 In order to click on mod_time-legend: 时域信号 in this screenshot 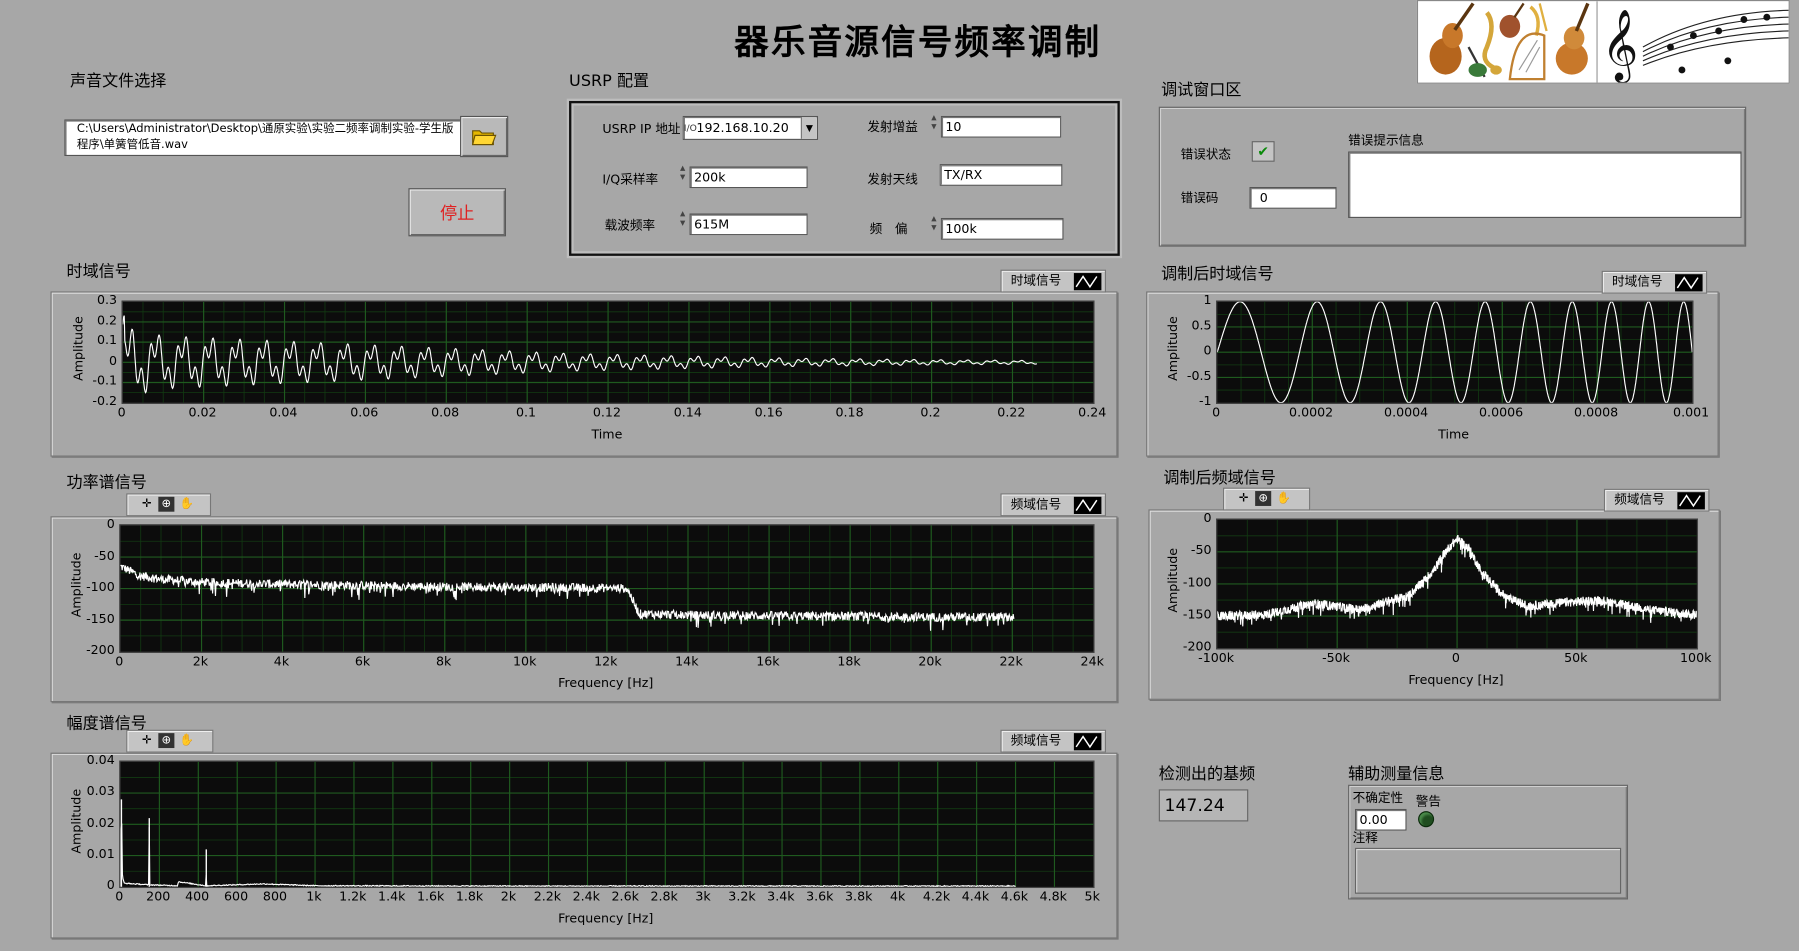, I will do `click(1654, 282)`.